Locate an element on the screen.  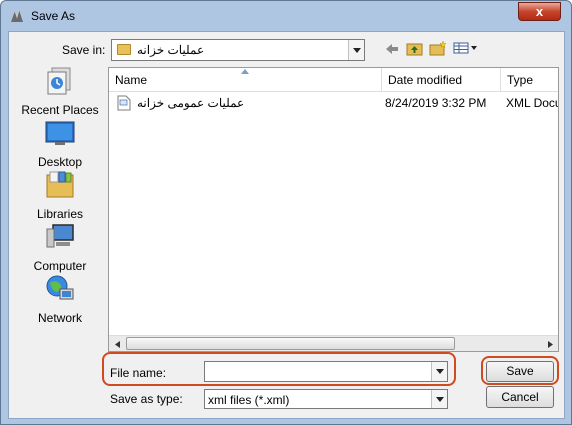
scroll-left-icon is located at coordinates (117, 343).